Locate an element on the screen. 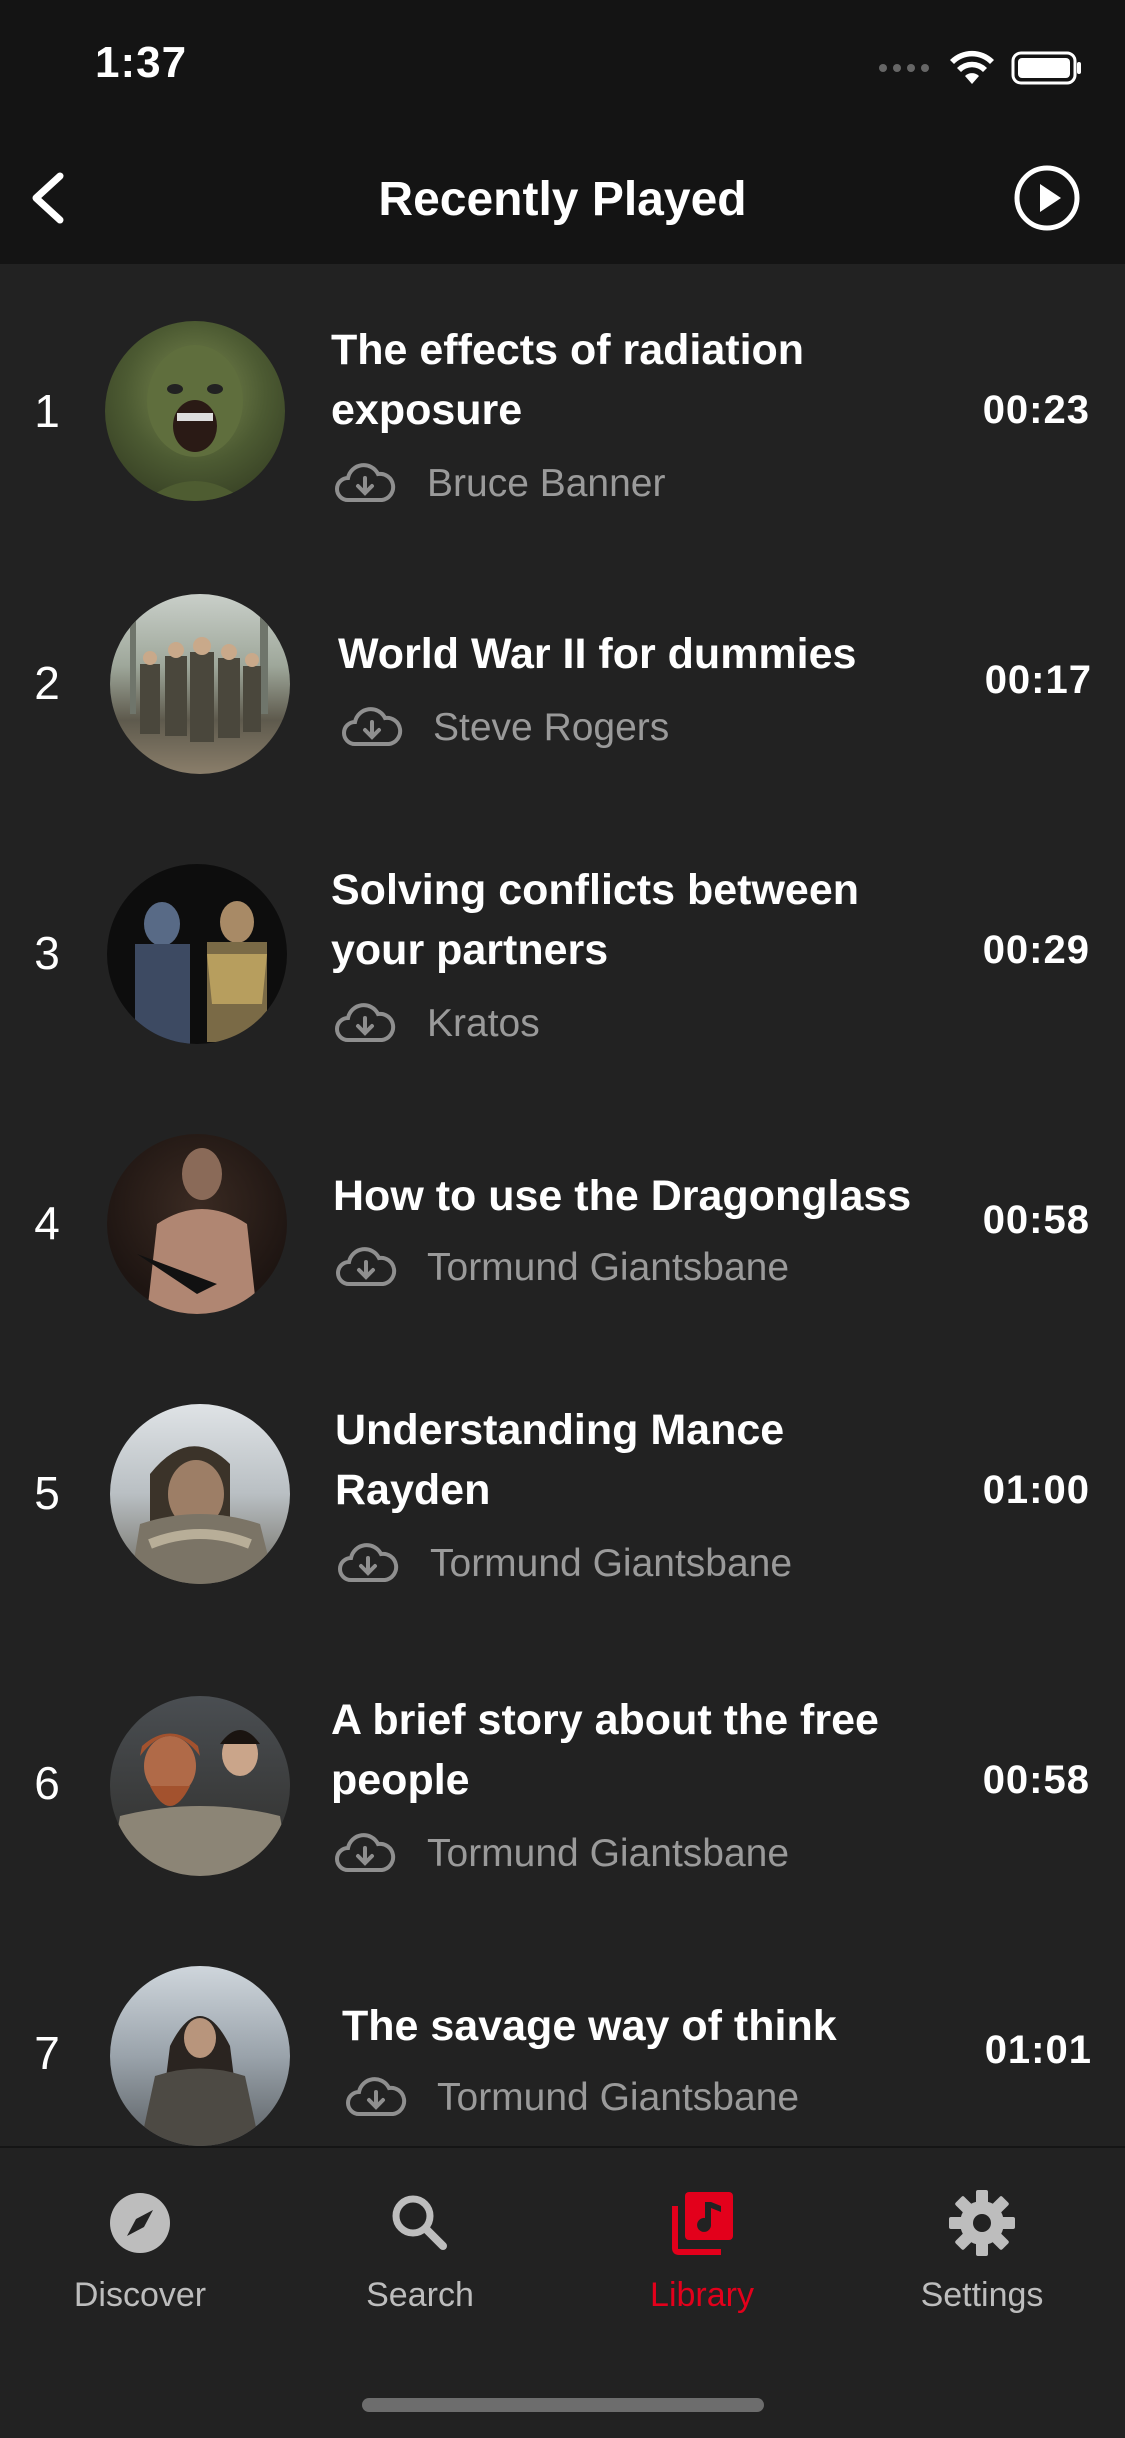  navigation-bar: Recently Played is located at coordinates (562, 198).